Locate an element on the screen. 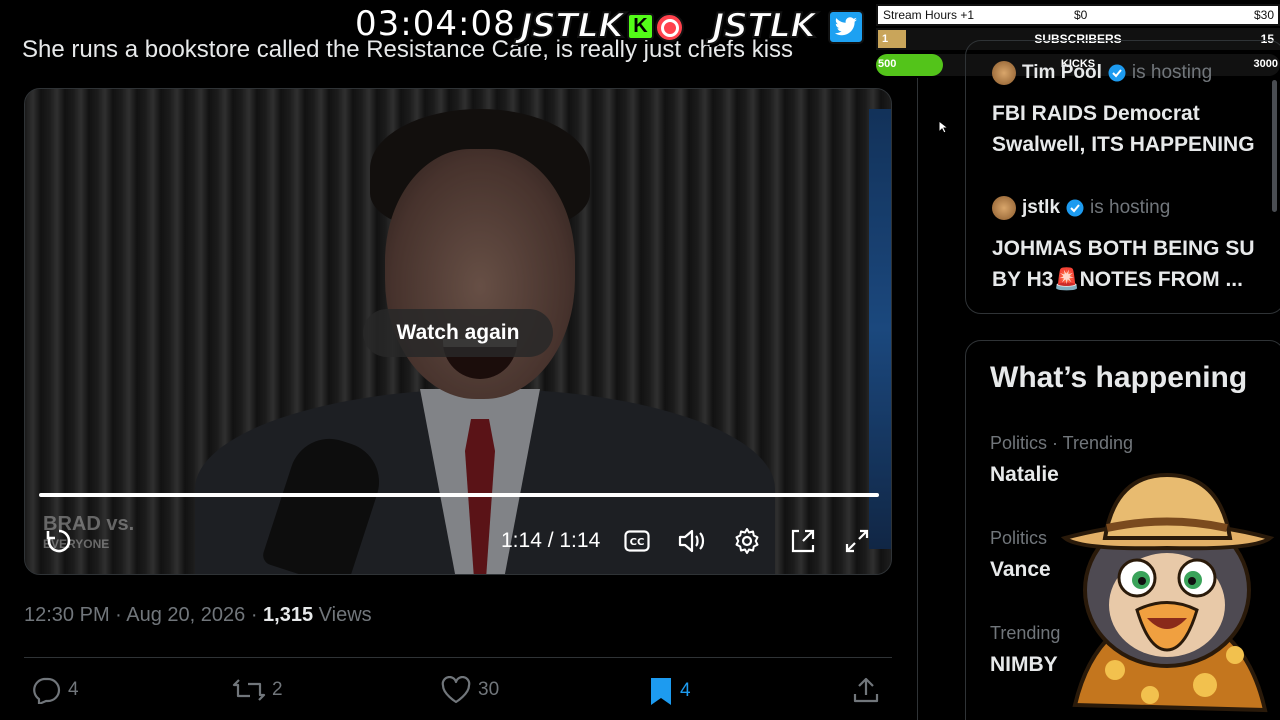  host-name: jstlk is located at coordinates (1041, 207).